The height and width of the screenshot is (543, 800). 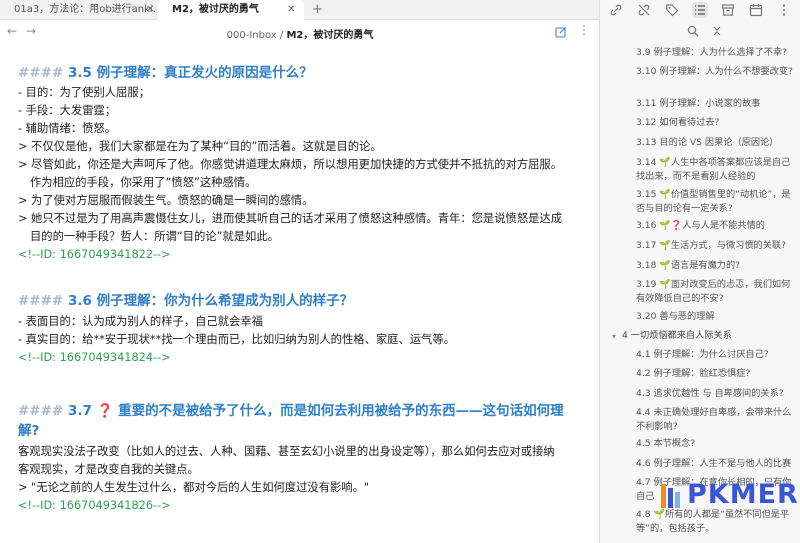 What do you see at coordinates (94, 254) in the screenshot?
I see `anki-id-comment: <!--ID: 1667049341822-->` at bounding box center [94, 254].